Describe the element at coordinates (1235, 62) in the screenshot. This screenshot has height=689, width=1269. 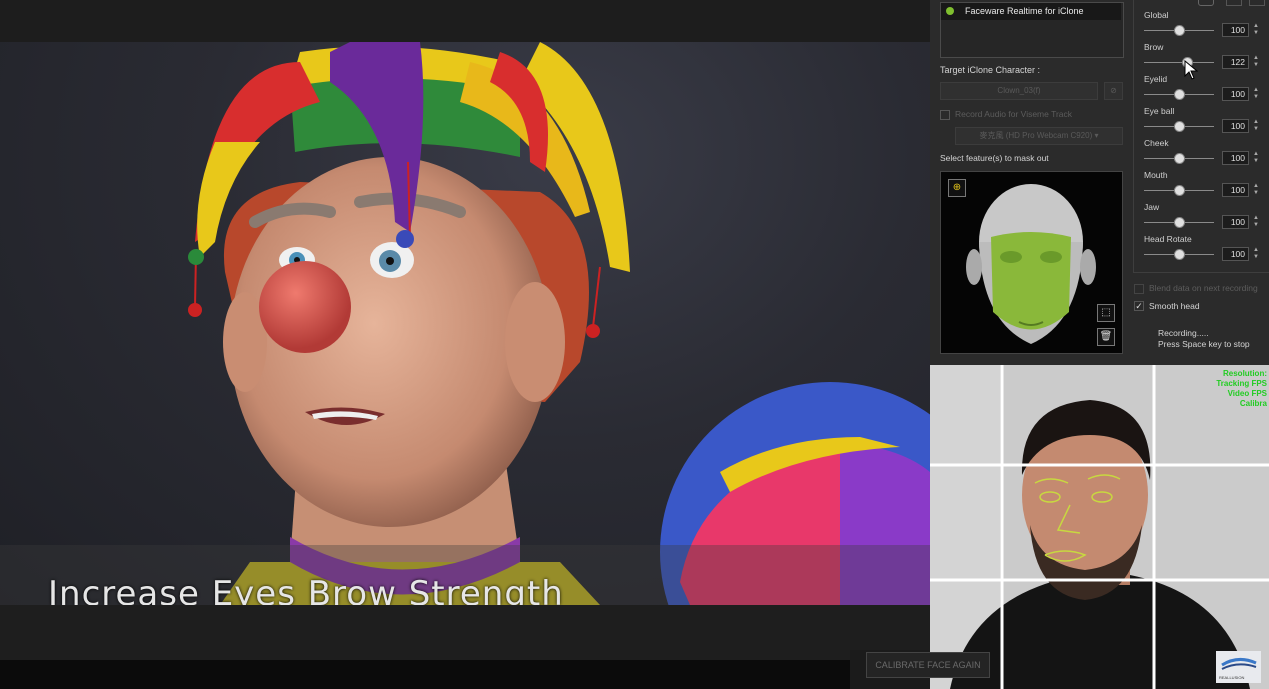
I see `slider-value-input: 122` at that location.